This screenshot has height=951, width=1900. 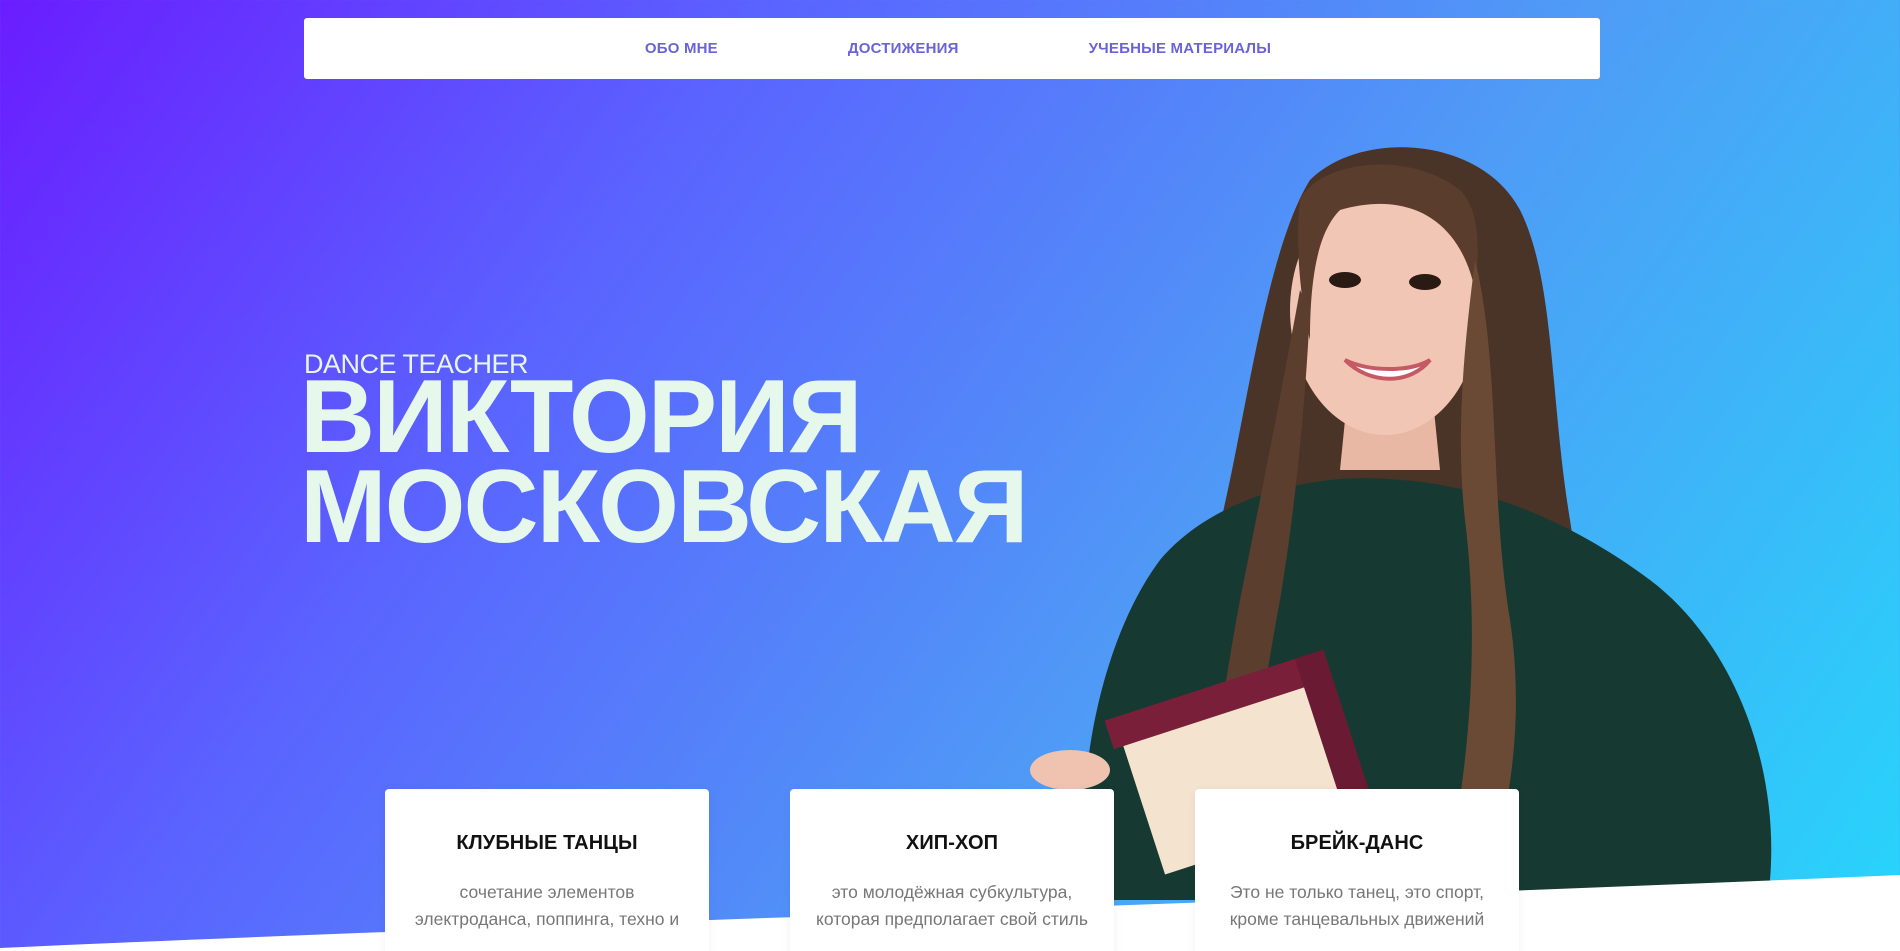 I want to click on top-navigation: ОБО МНЕ ДОСТИЖЕНИЯ УЧЕБНЫЕ МАТЕРИАЛЫ, so click(x=952, y=48).